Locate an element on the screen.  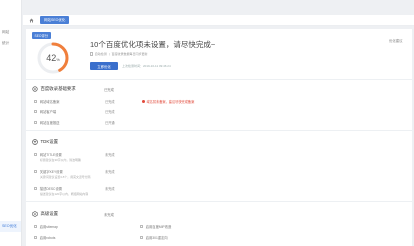
page-title: 10个百度优化项未设置，请尽快完成~ is located at coordinates (153, 44).